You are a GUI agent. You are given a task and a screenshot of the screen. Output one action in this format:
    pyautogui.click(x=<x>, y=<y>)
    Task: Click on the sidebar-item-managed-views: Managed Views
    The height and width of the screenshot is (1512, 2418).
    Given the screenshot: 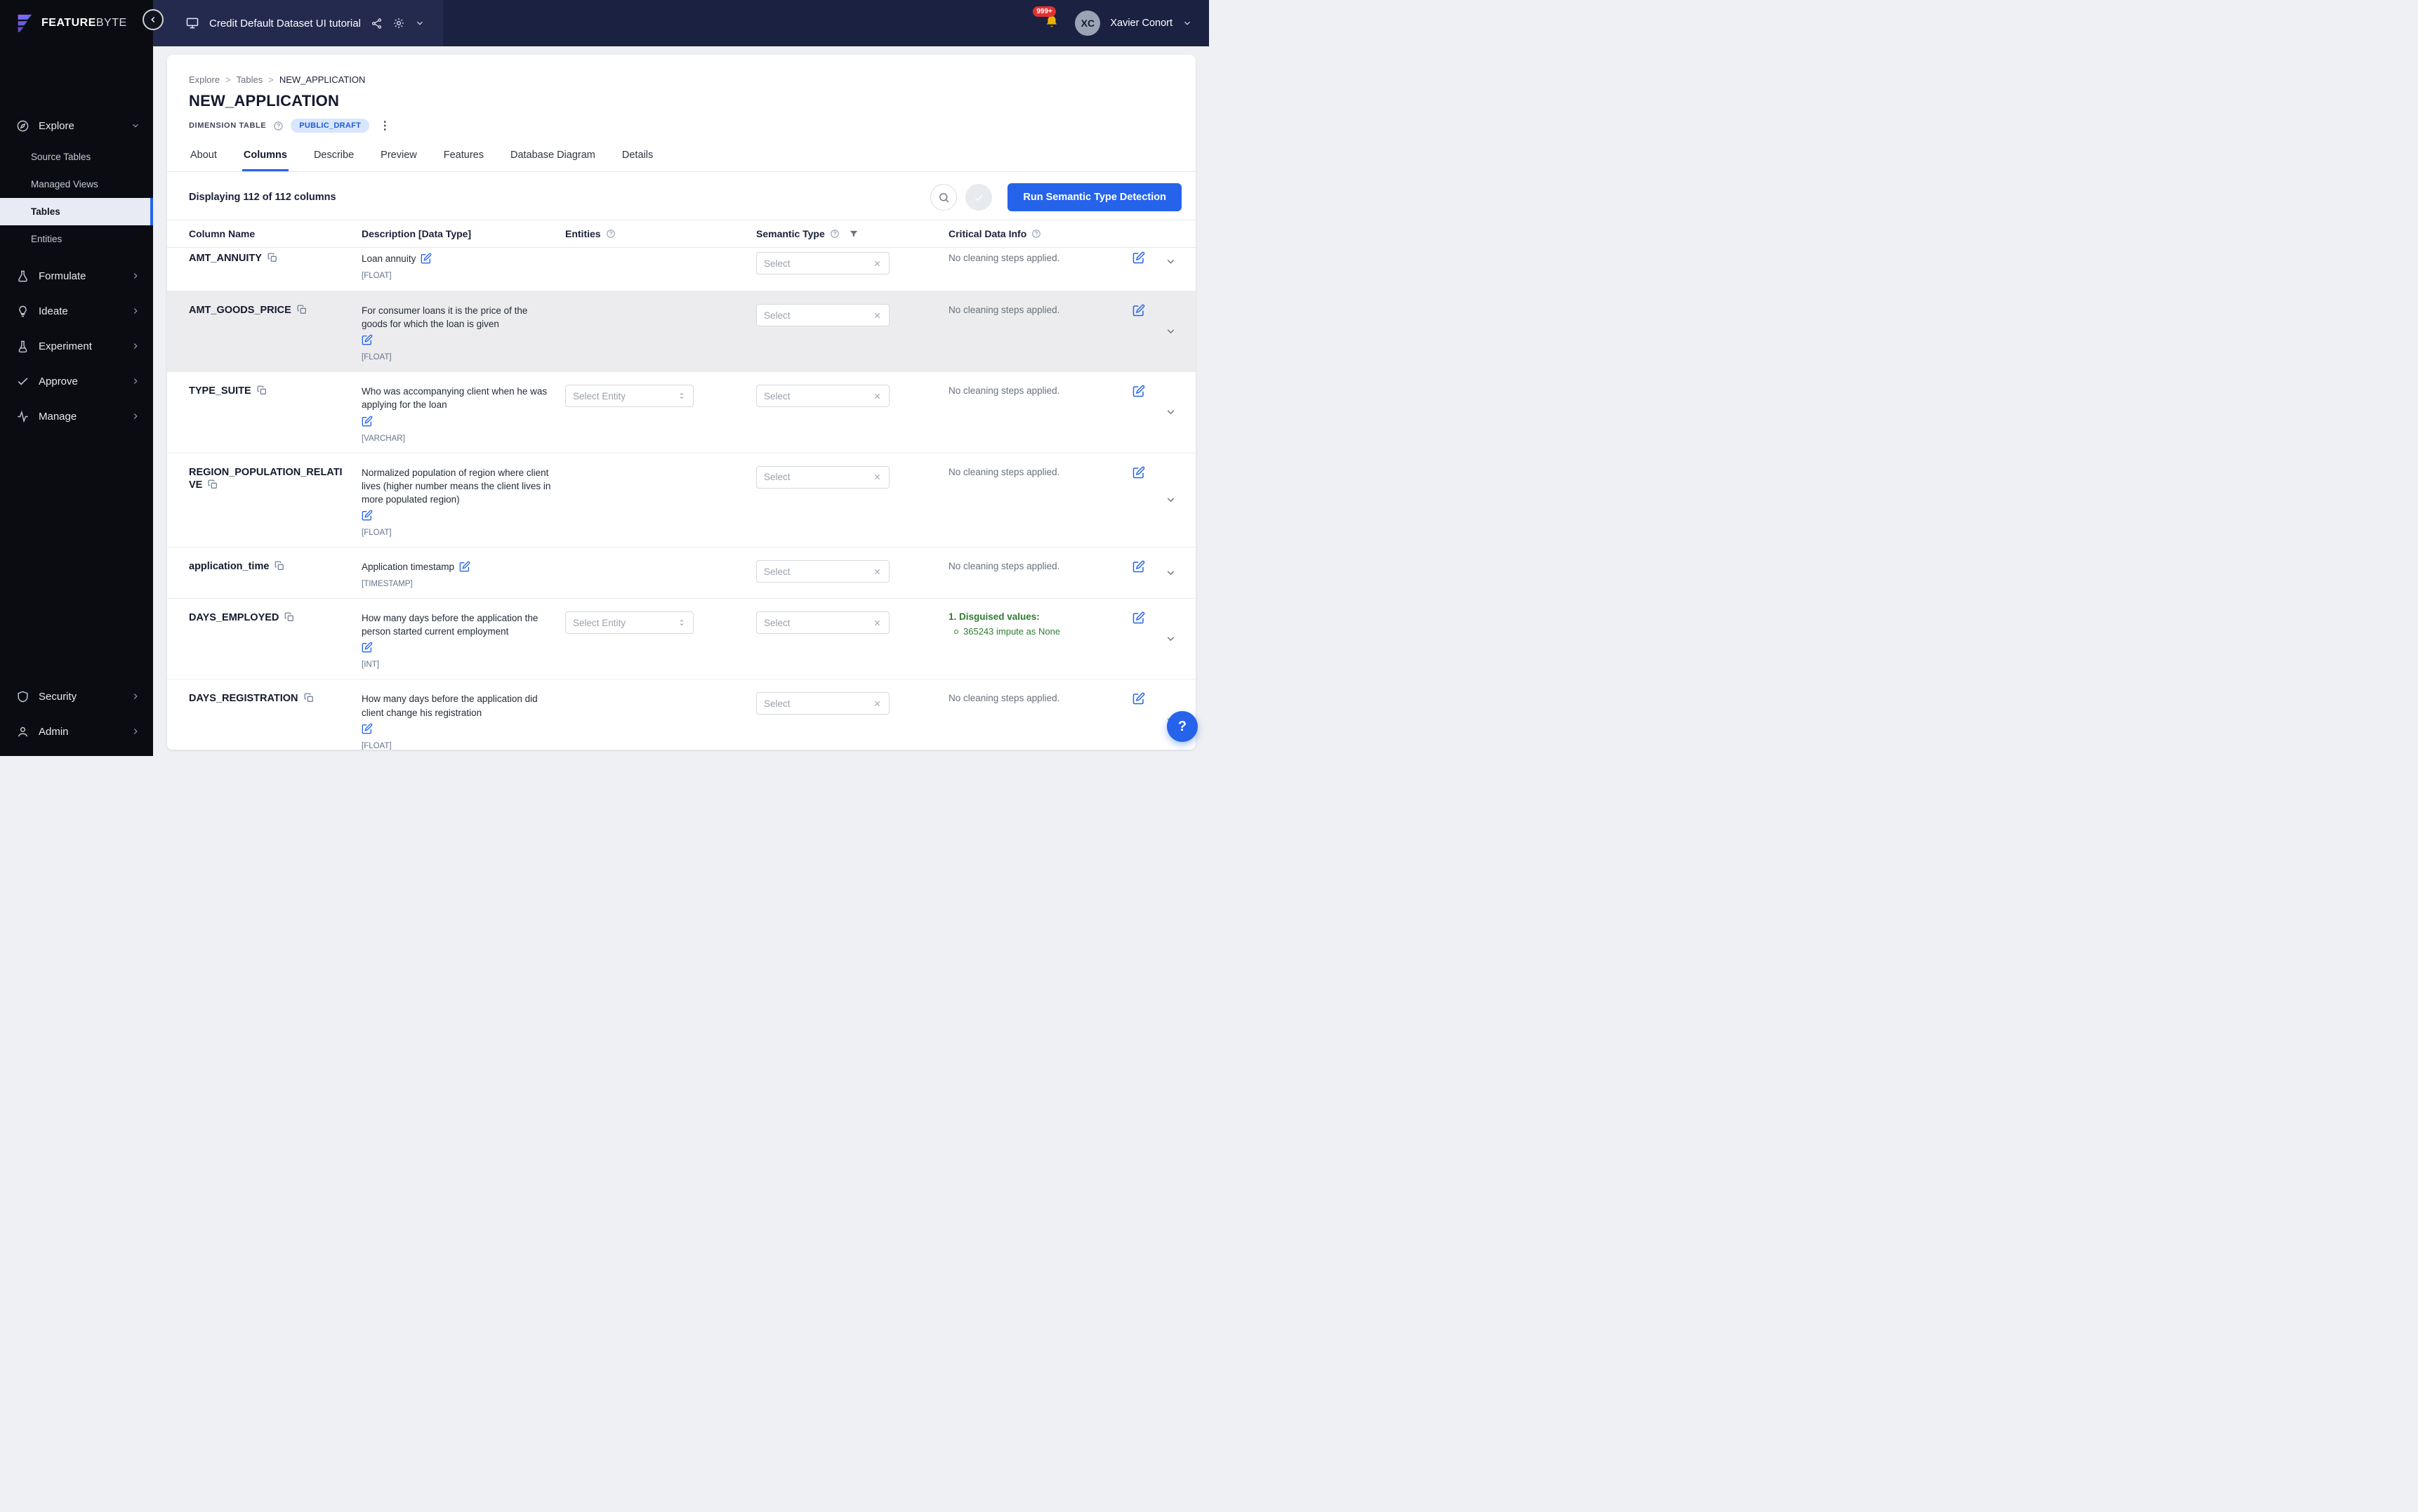 What is the action you would take?
    pyautogui.click(x=76, y=184)
    